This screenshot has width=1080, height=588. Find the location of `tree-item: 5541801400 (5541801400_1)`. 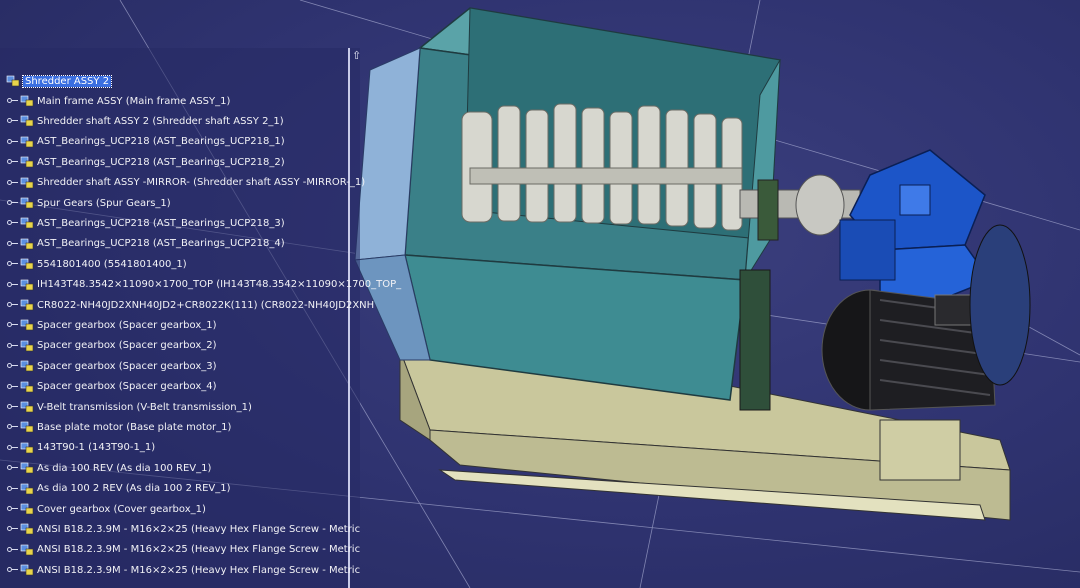

tree-item: 5541801400 (5541801400_1) is located at coordinates (96, 264).